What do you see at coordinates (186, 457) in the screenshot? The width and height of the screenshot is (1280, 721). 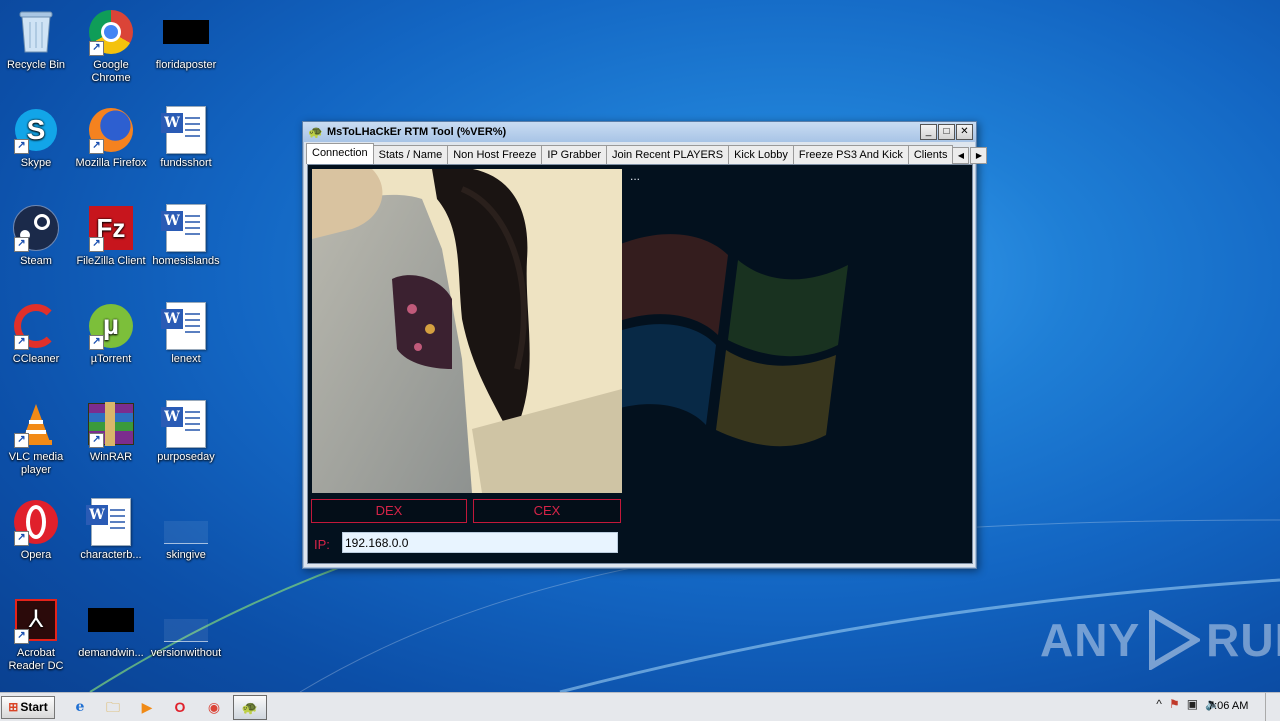 I see `desktop-icon-label: purposeday` at bounding box center [186, 457].